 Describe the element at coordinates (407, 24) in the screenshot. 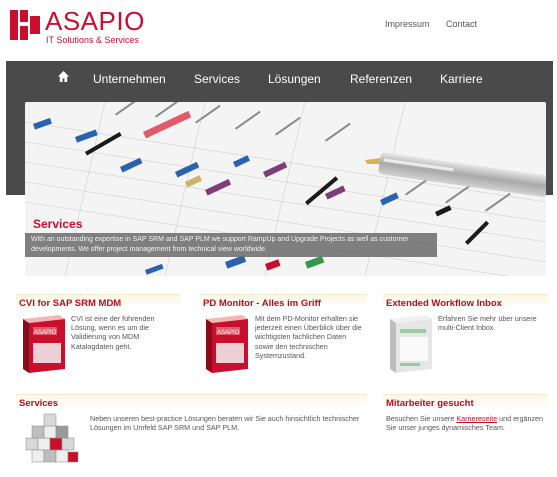

I see `impressum-link: Impressum` at that location.